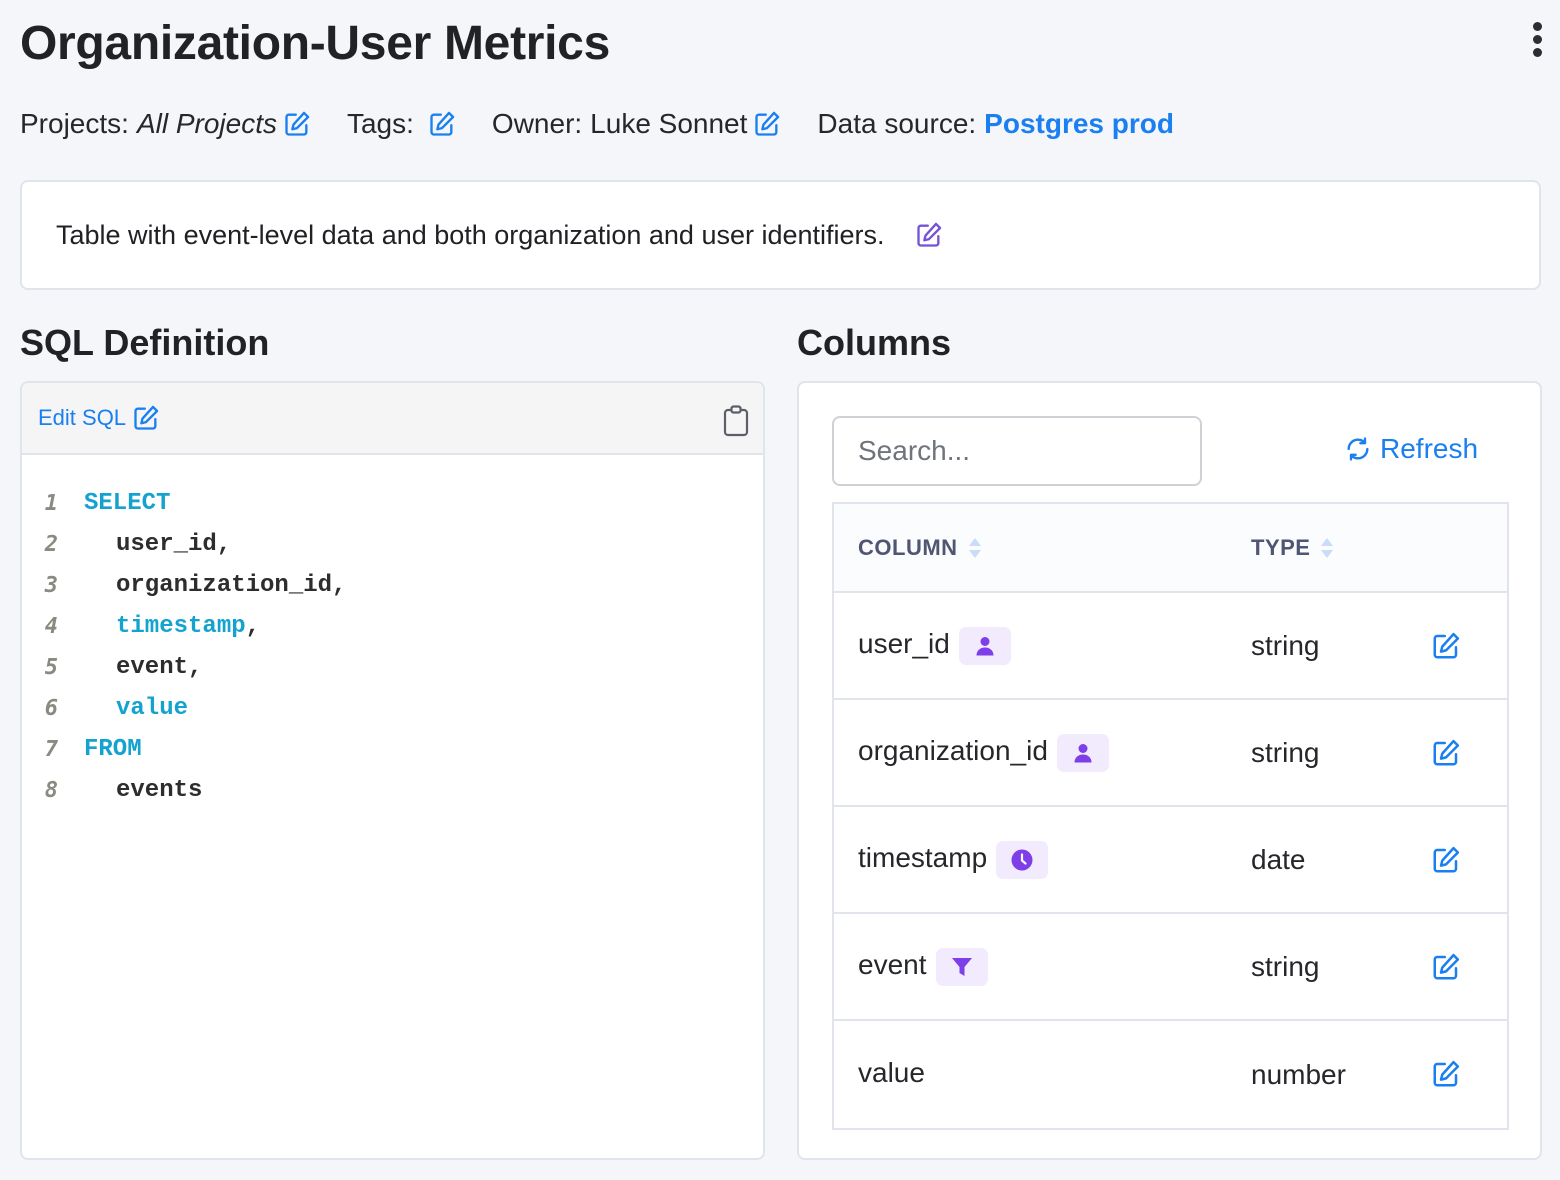  What do you see at coordinates (297, 124) in the screenshot?
I see `edit-projects-icon` at bounding box center [297, 124].